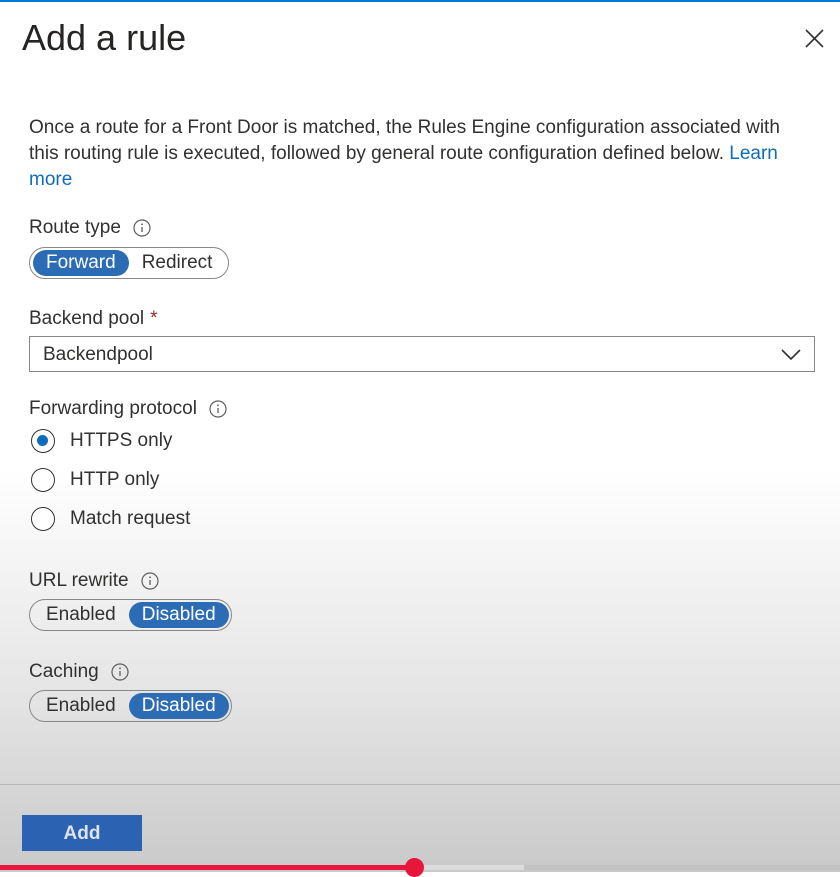  What do you see at coordinates (121, 440) in the screenshot?
I see `radio-label: HTTPS only` at bounding box center [121, 440].